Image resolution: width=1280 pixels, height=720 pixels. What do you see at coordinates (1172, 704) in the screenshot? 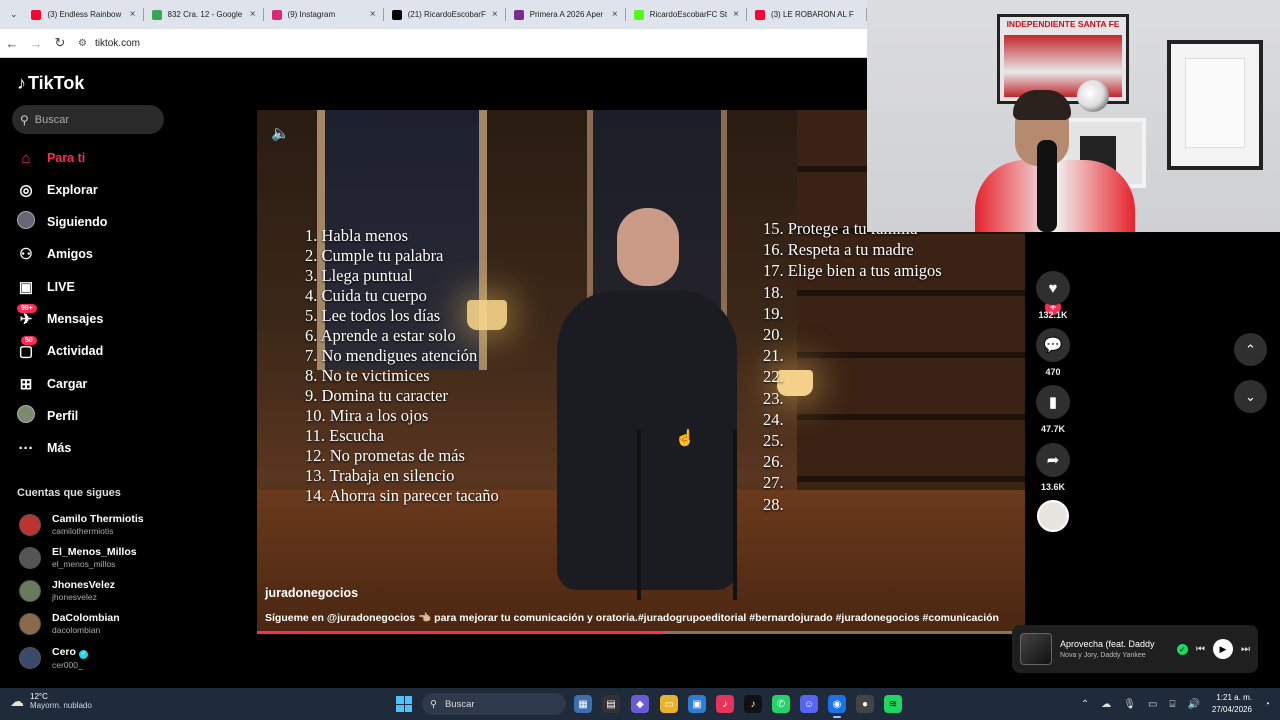
I see `network-icon: ⌸` at bounding box center [1172, 704].